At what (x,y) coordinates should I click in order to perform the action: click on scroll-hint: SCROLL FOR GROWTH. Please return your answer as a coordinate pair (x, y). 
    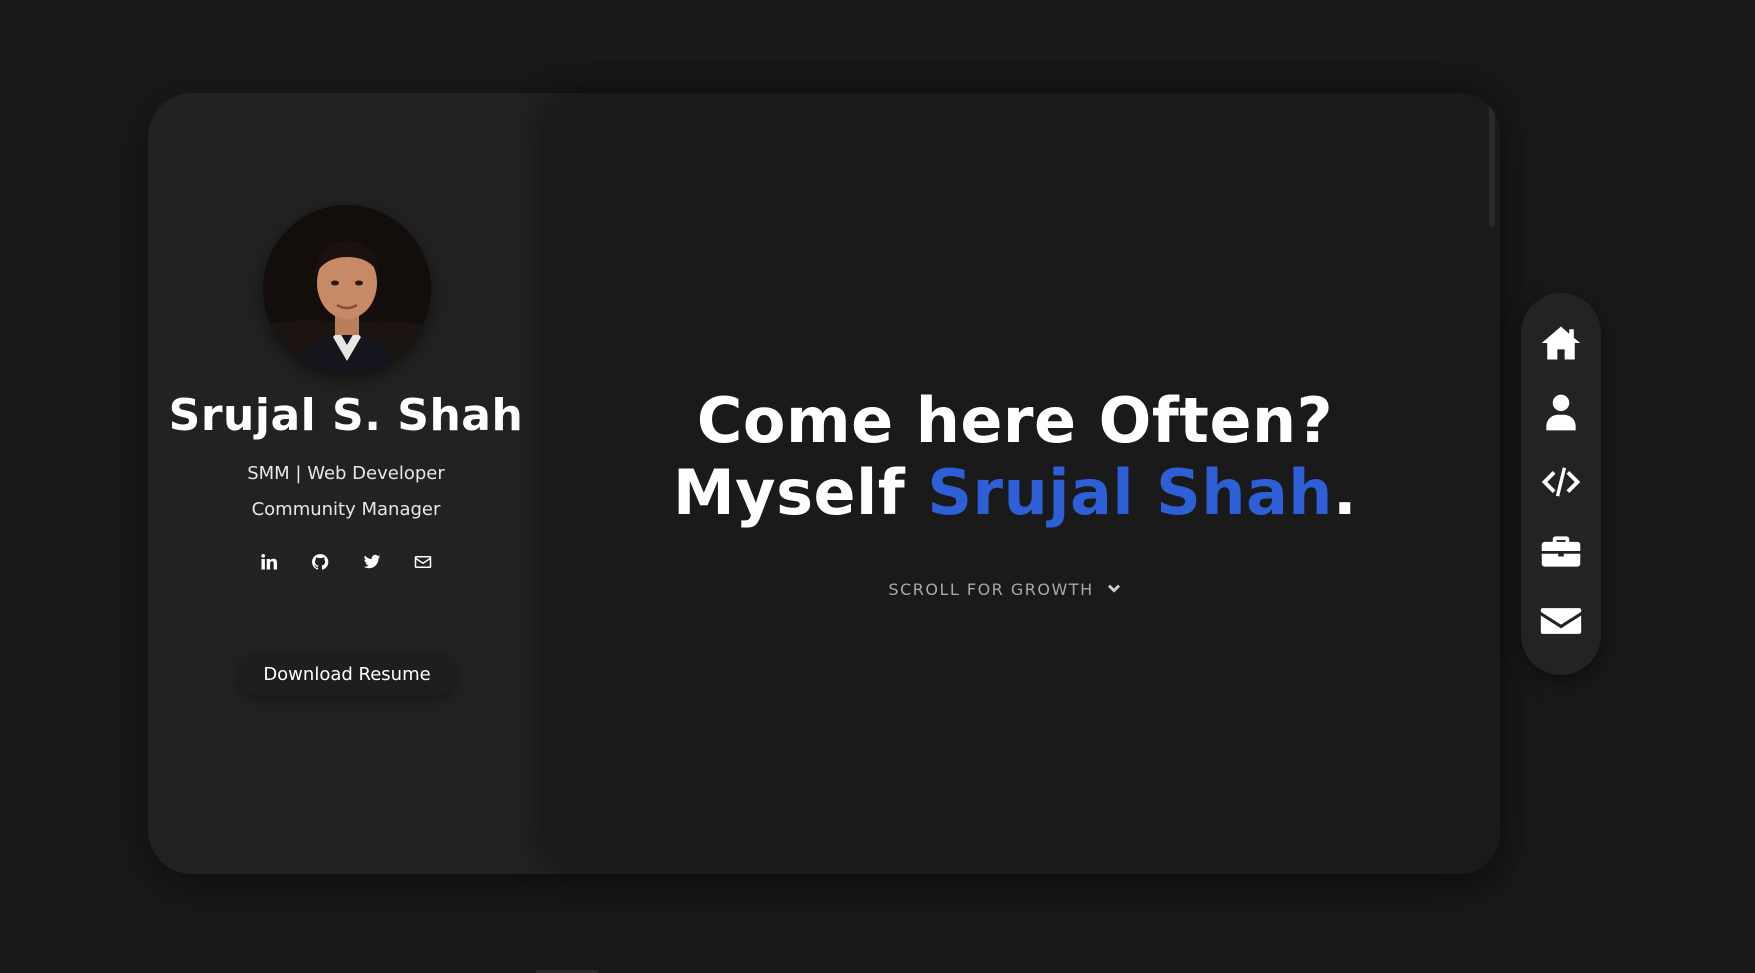
    Looking at the image, I should click on (1005, 589).